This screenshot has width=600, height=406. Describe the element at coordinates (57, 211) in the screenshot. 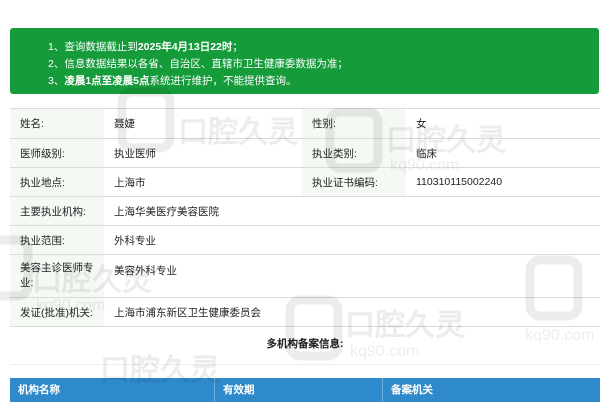

I see `org-label: 主要执业机构:` at that location.